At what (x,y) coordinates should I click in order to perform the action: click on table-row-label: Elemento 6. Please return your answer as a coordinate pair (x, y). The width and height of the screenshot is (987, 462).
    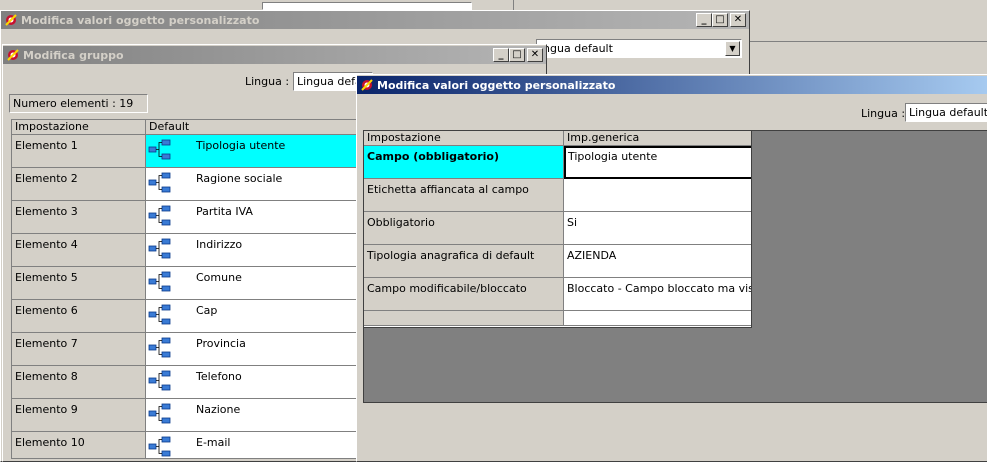
    Looking at the image, I should click on (79, 316).